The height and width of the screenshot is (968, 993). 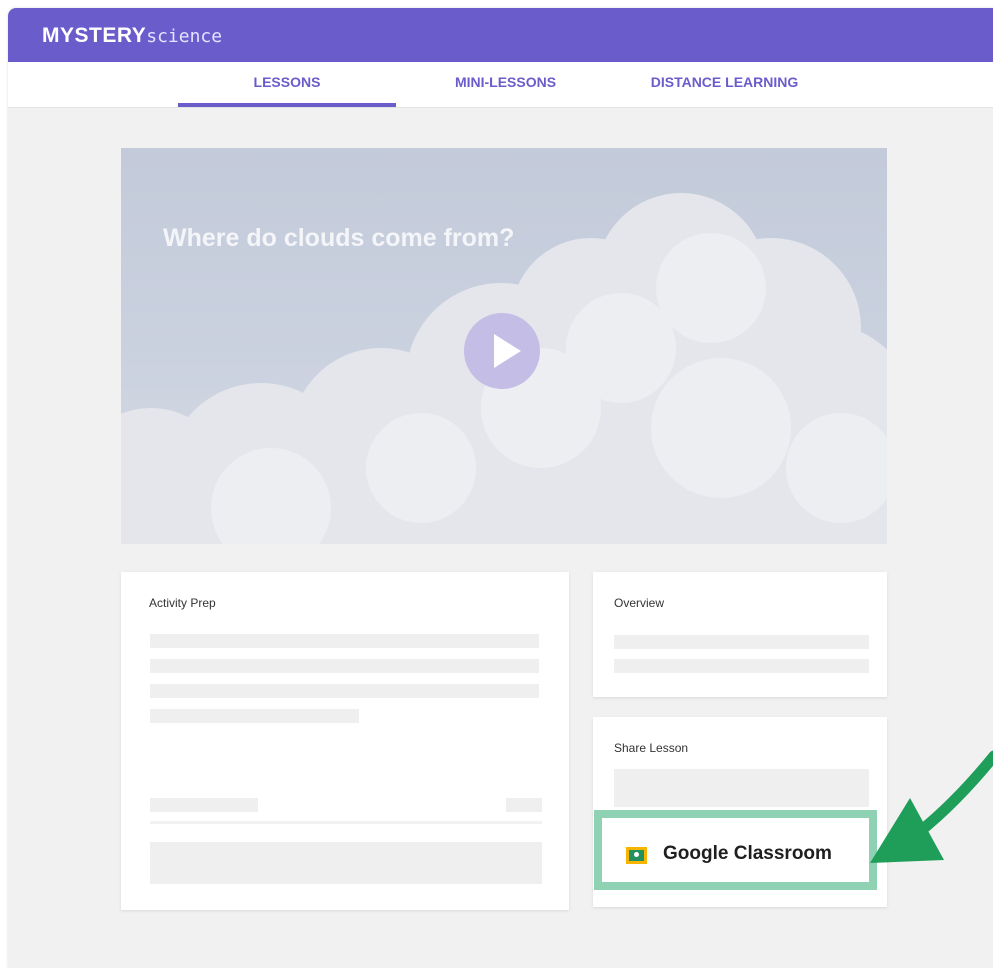 What do you see at coordinates (339, 238) in the screenshot?
I see `video-title: Where do clouds come from?` at bounding box center [339, 238].